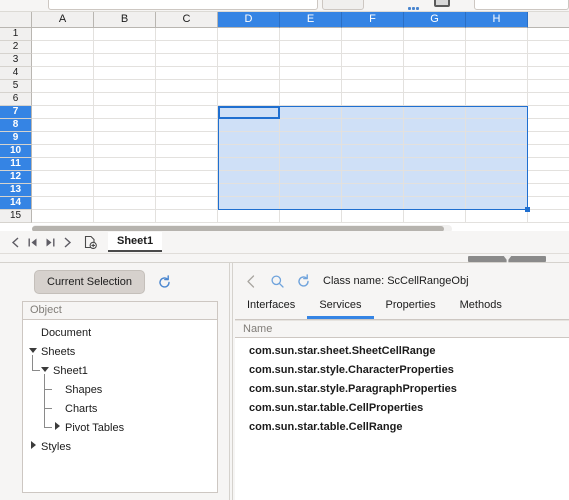 The width and height of the screenshot is (569, 500). I want to click on cell-E1, so click(311, 34).